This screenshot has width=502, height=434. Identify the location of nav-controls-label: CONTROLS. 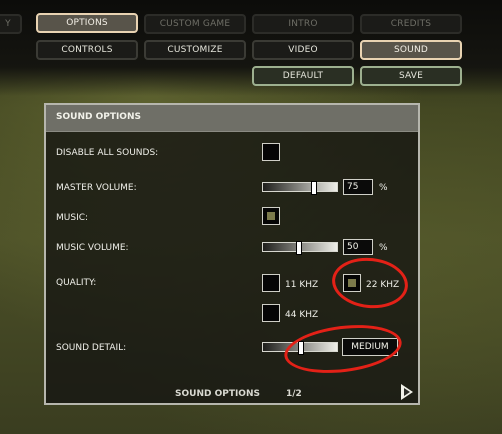
(87, 50).